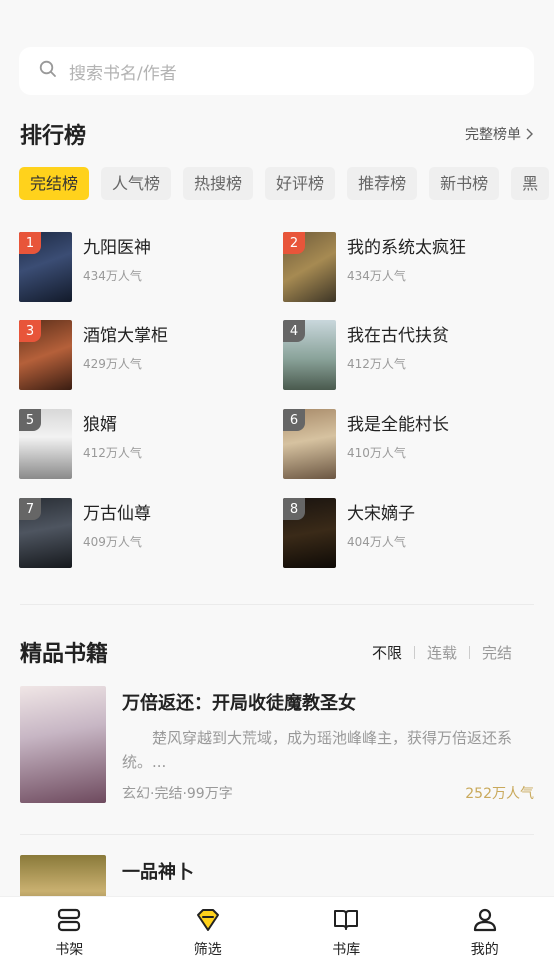 The height and width of the screenshot is (962, 554). I want to click on chevron-right-icon, so click(529, 134).